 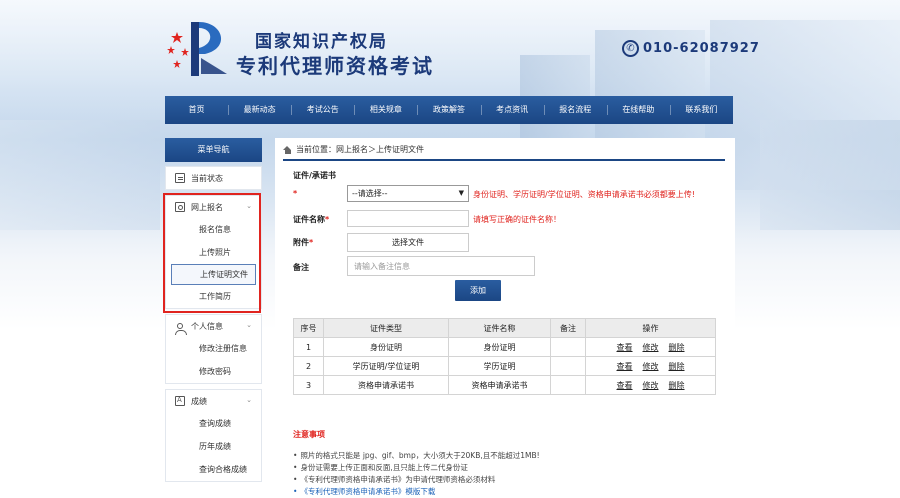 I want to click on nav-regulations: 相关规章, so click(x=385, y=110).